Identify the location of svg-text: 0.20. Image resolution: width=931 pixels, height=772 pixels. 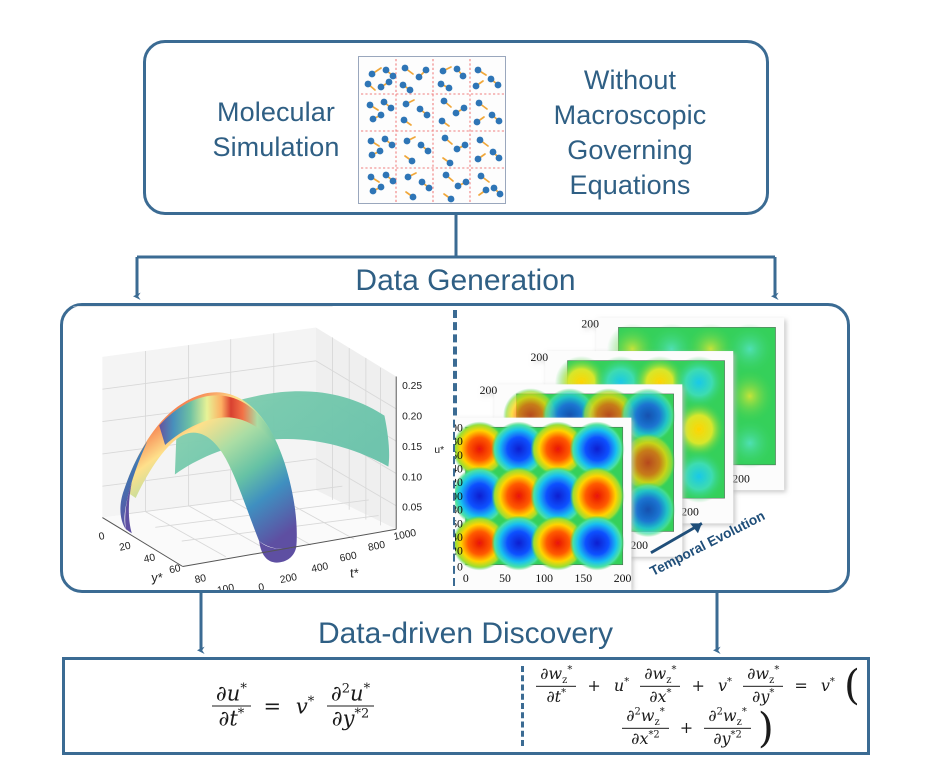
(412, 417).